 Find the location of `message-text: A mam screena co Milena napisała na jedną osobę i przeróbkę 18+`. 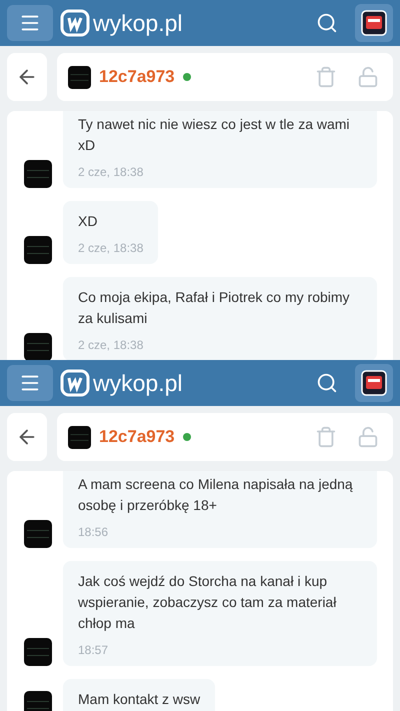

message-text: A mam screena co Milena napisała na jedną osobę i przeróbkę 18+ is located at coordinates (216, 495).